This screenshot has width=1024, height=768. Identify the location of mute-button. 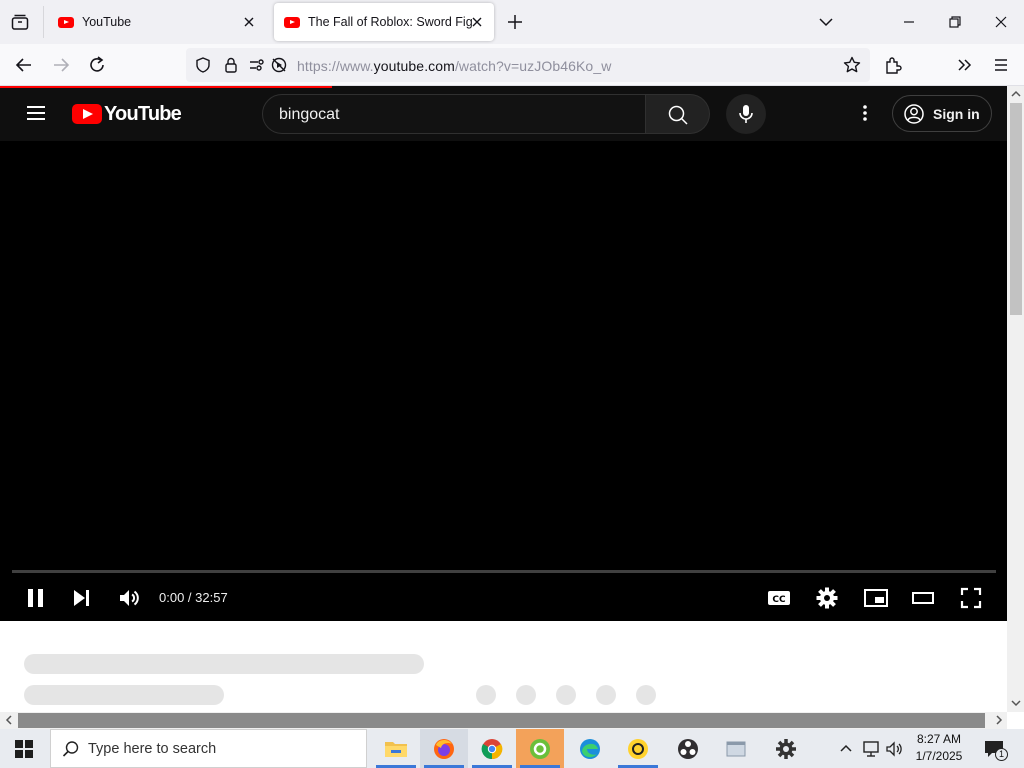
(129, 598).